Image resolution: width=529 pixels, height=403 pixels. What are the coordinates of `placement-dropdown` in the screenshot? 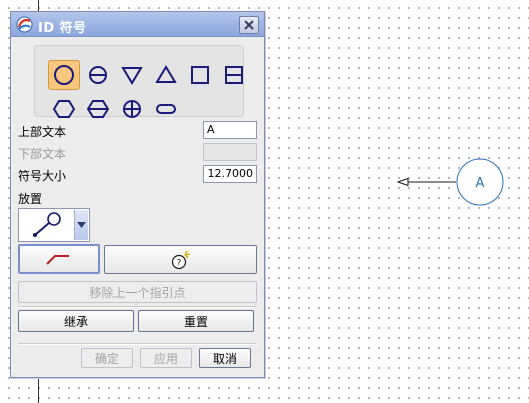 It's located at (54, 225).